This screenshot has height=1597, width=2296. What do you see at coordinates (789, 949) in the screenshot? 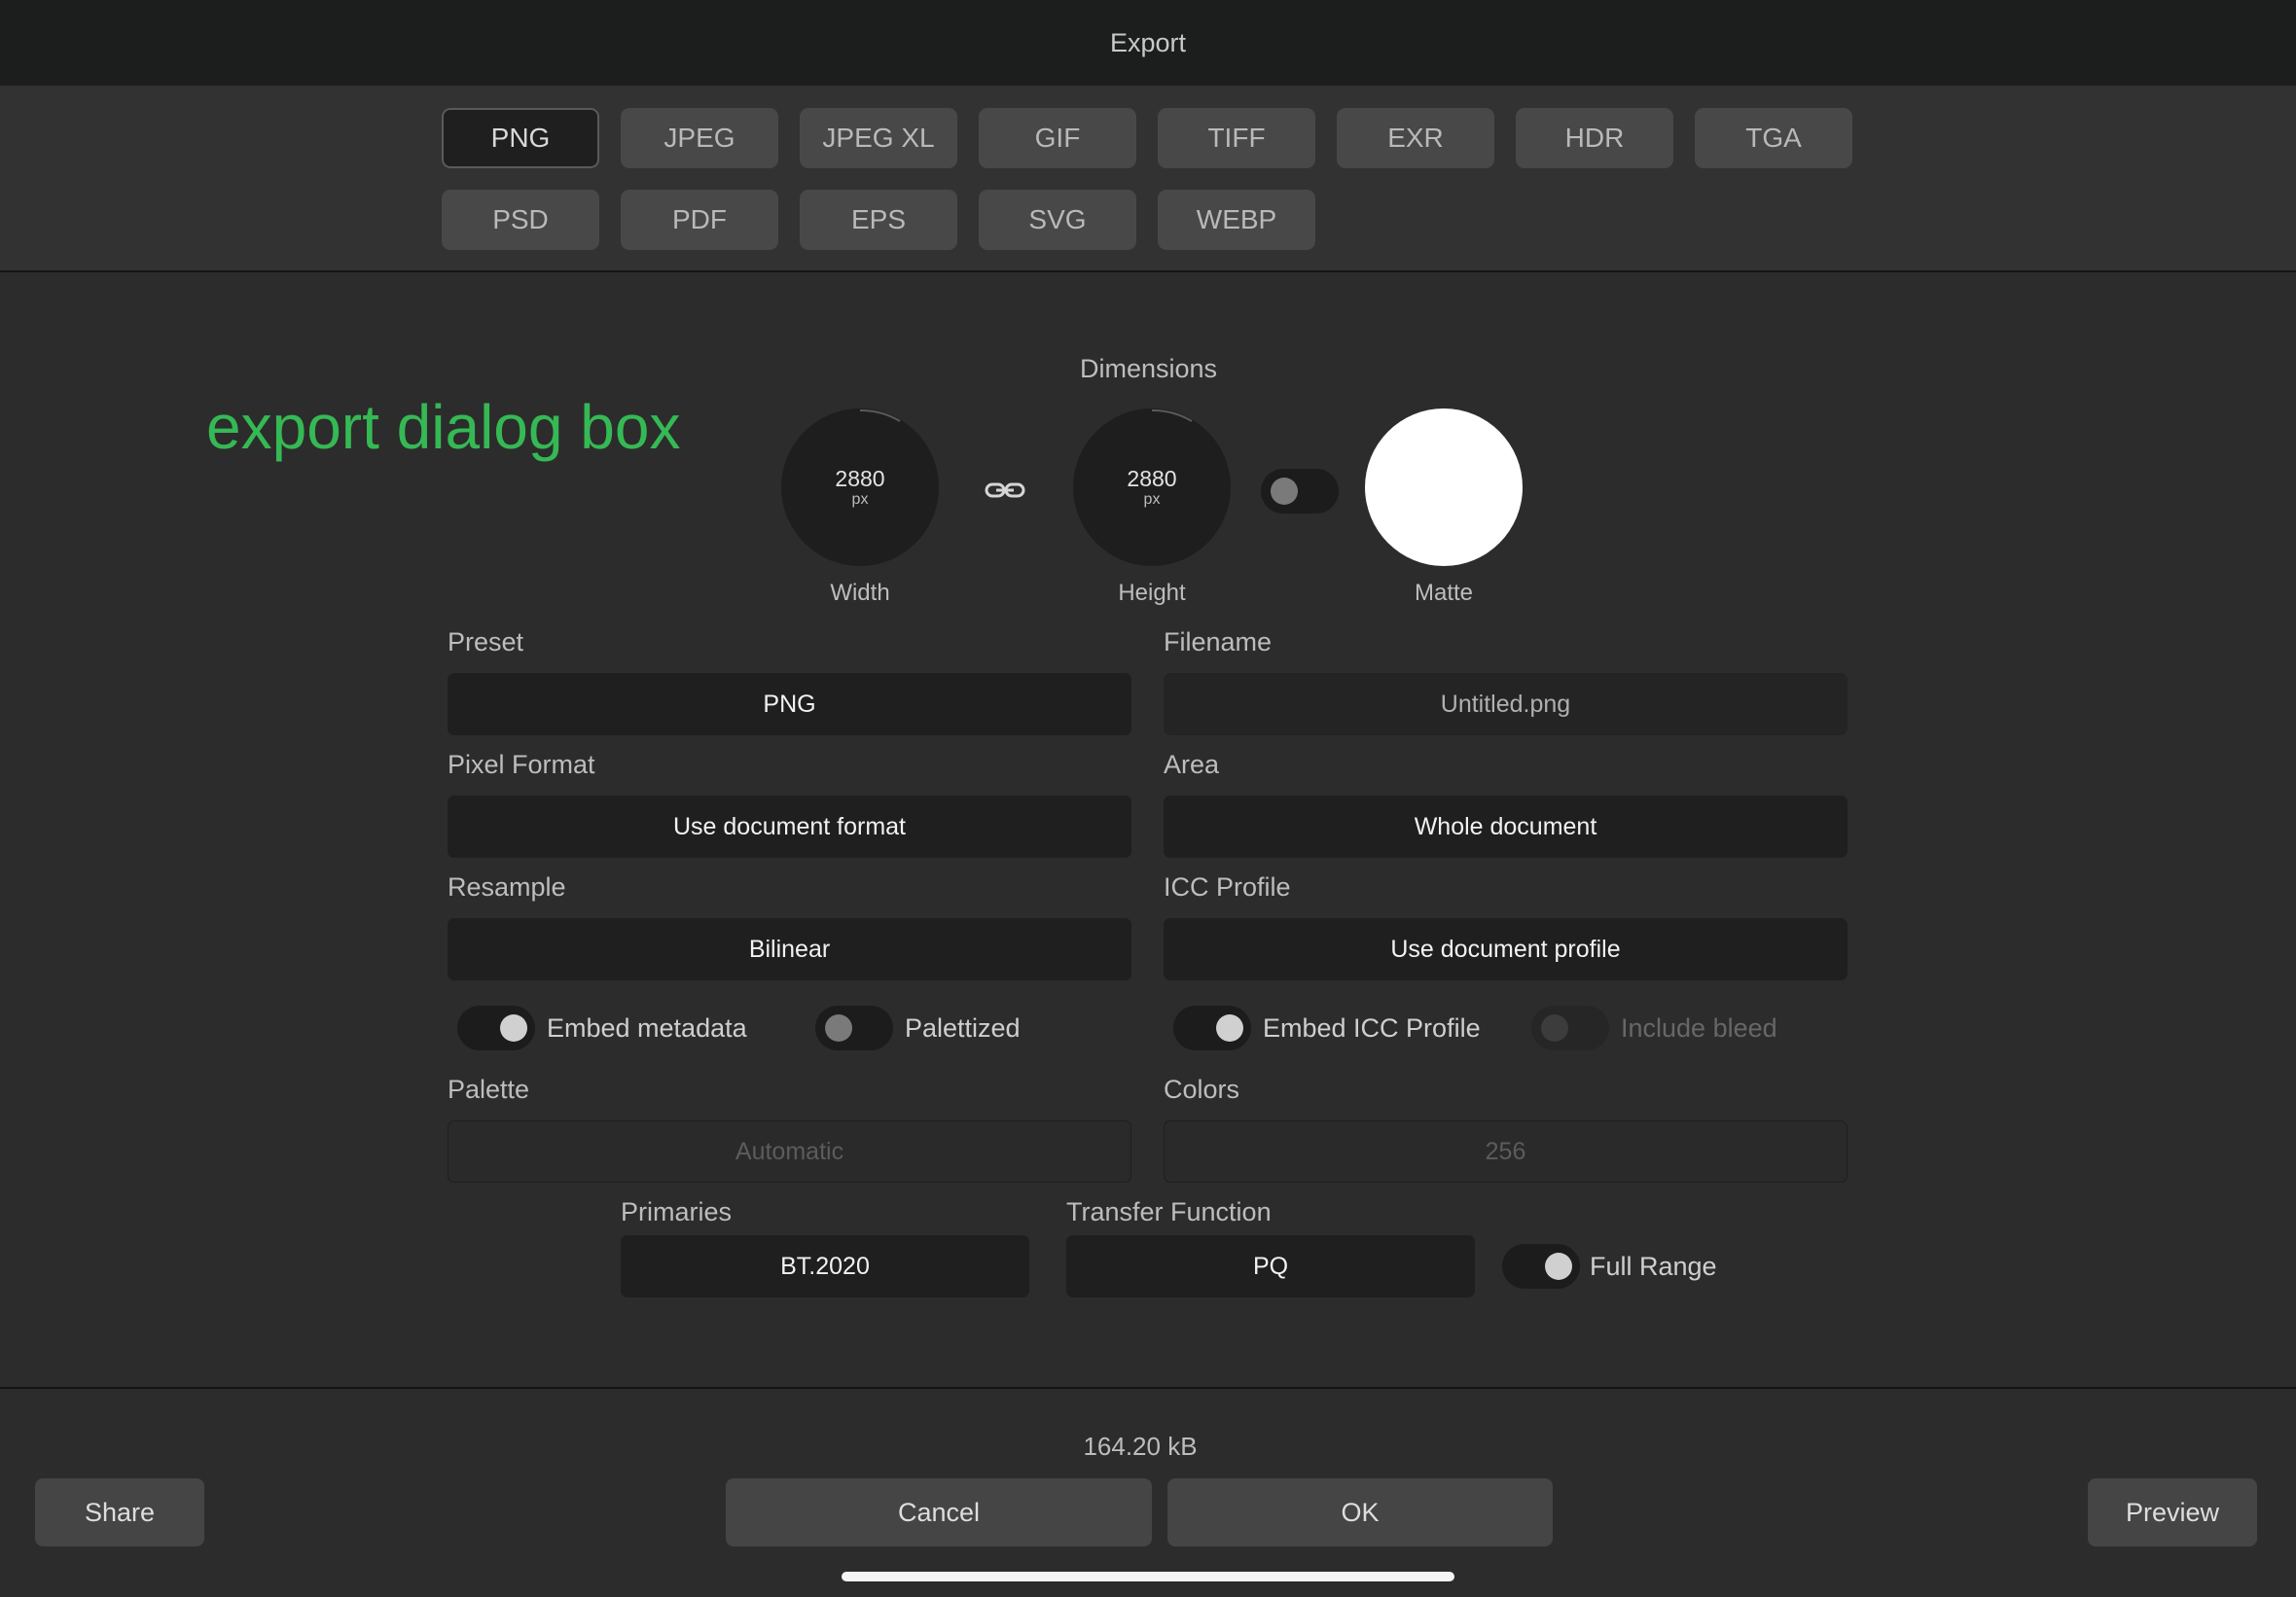
I see `resample-select: Bilinear` at bounding box center [789, 949].